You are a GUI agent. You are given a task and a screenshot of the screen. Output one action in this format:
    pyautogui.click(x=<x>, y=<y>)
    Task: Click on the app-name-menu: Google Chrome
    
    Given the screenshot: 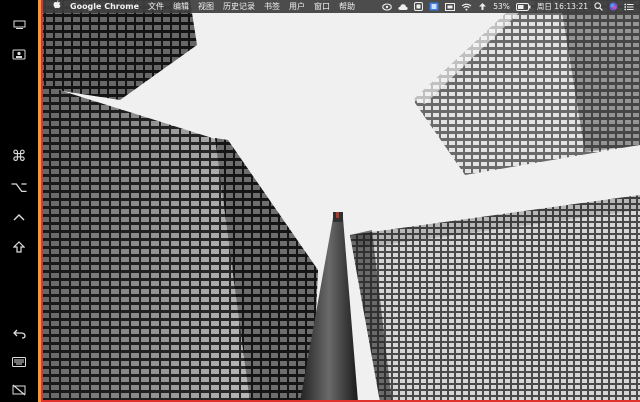 What is the action you would take?
    pyautogui.click(x=104, y=6)
    